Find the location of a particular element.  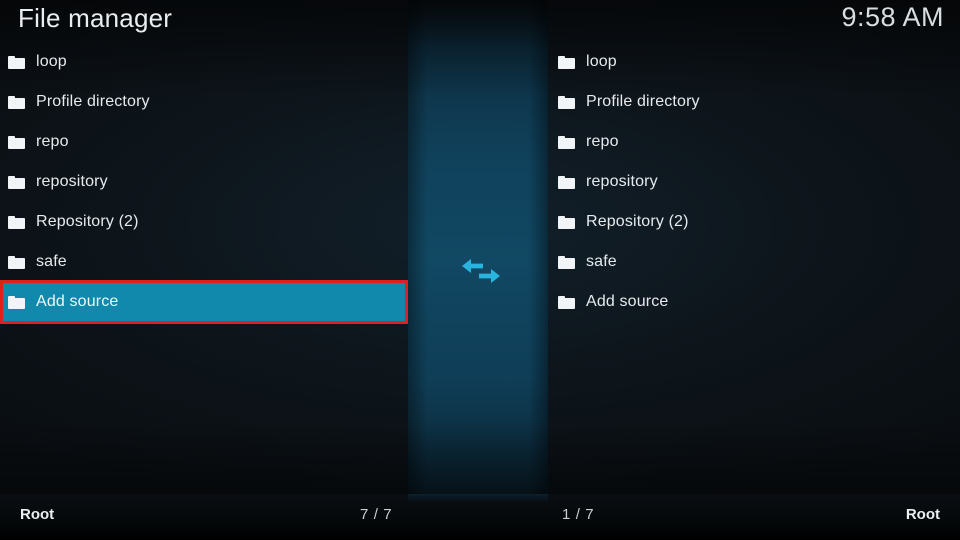

status-bar: Root 7 / 7 1 / 7 Root is located at coordinates (480, 517).